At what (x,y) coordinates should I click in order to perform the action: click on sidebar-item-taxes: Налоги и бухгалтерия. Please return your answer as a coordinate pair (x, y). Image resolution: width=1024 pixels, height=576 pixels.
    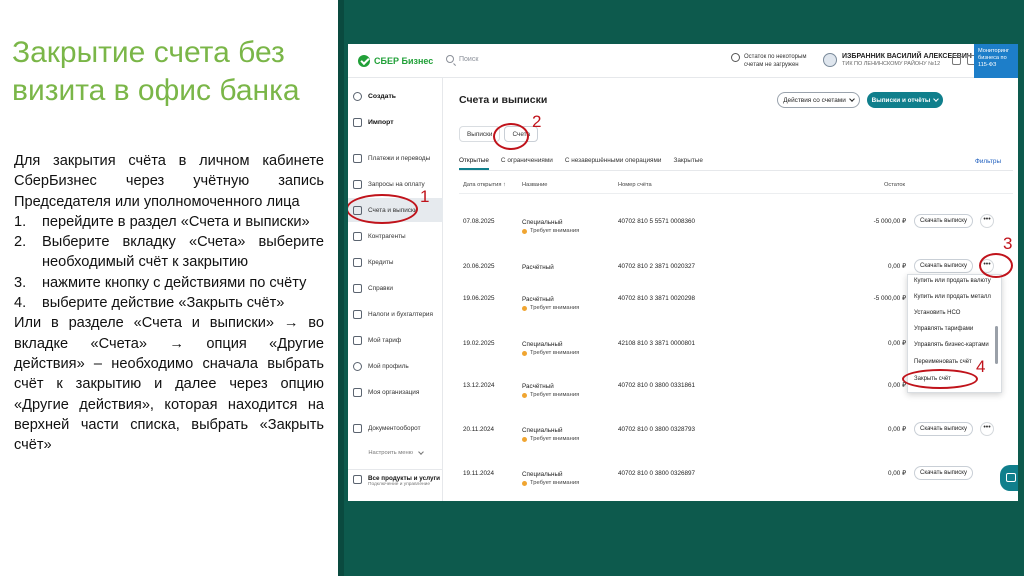
    Looking at the image, I should click on (395, 314).